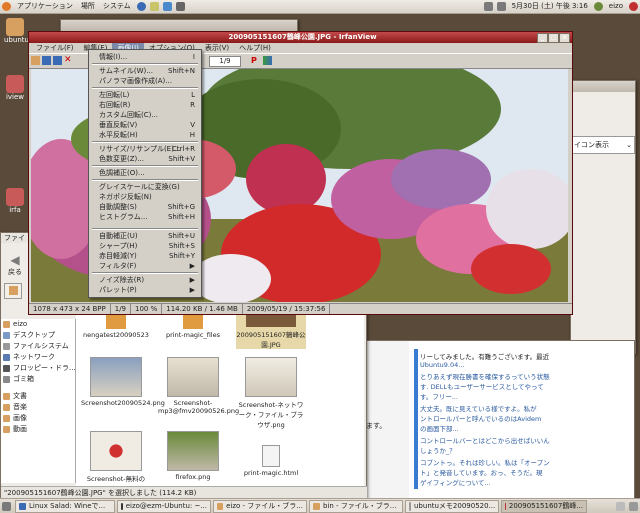 The width and height of the screenshot is (640, 513). I want to click on menu-item-auto-correct: 自動補正(U) Shift+U, so click(145, 236).